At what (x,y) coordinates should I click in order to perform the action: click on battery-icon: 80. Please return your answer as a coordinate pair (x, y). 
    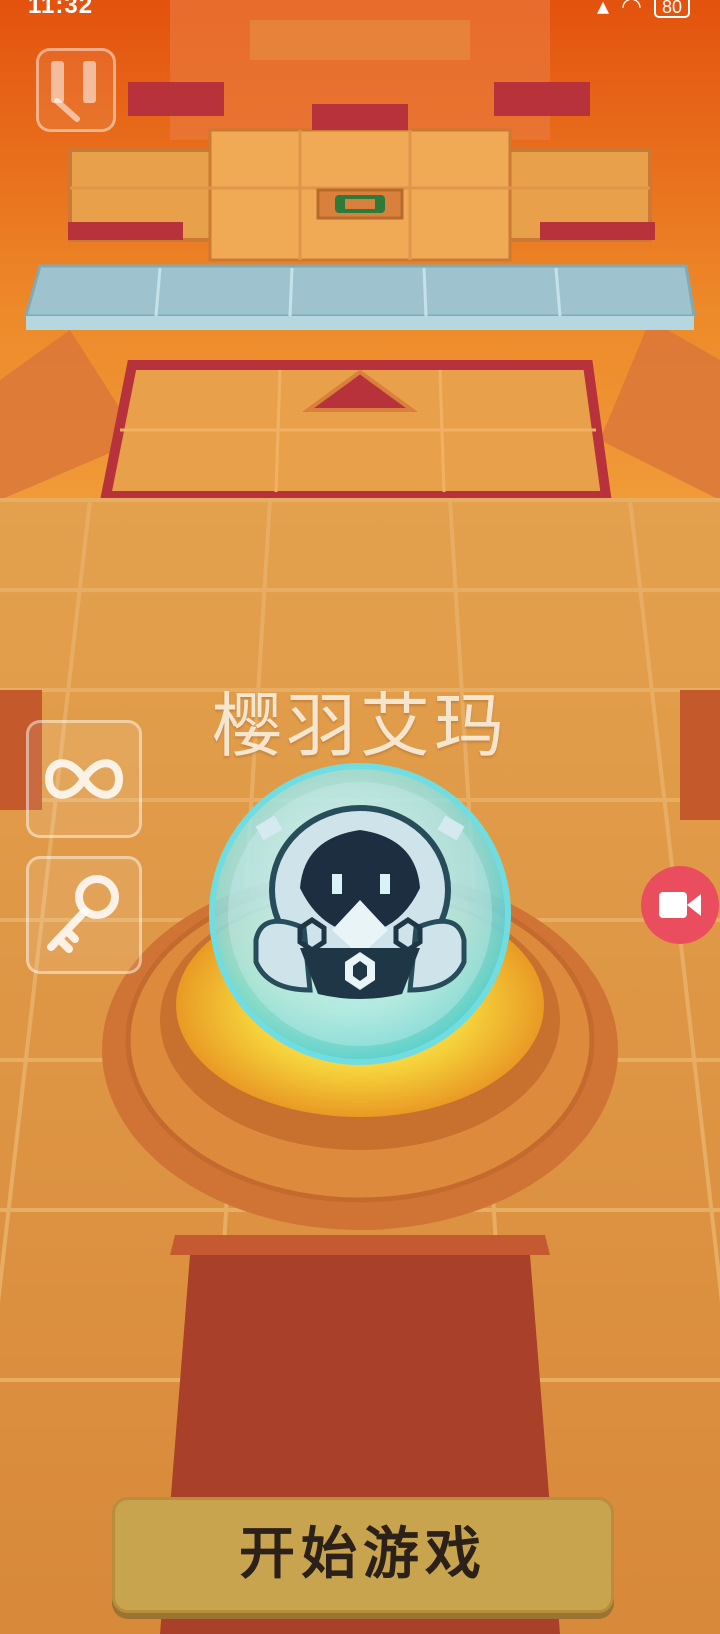
    Looking at the image, I should click on (671, 9).